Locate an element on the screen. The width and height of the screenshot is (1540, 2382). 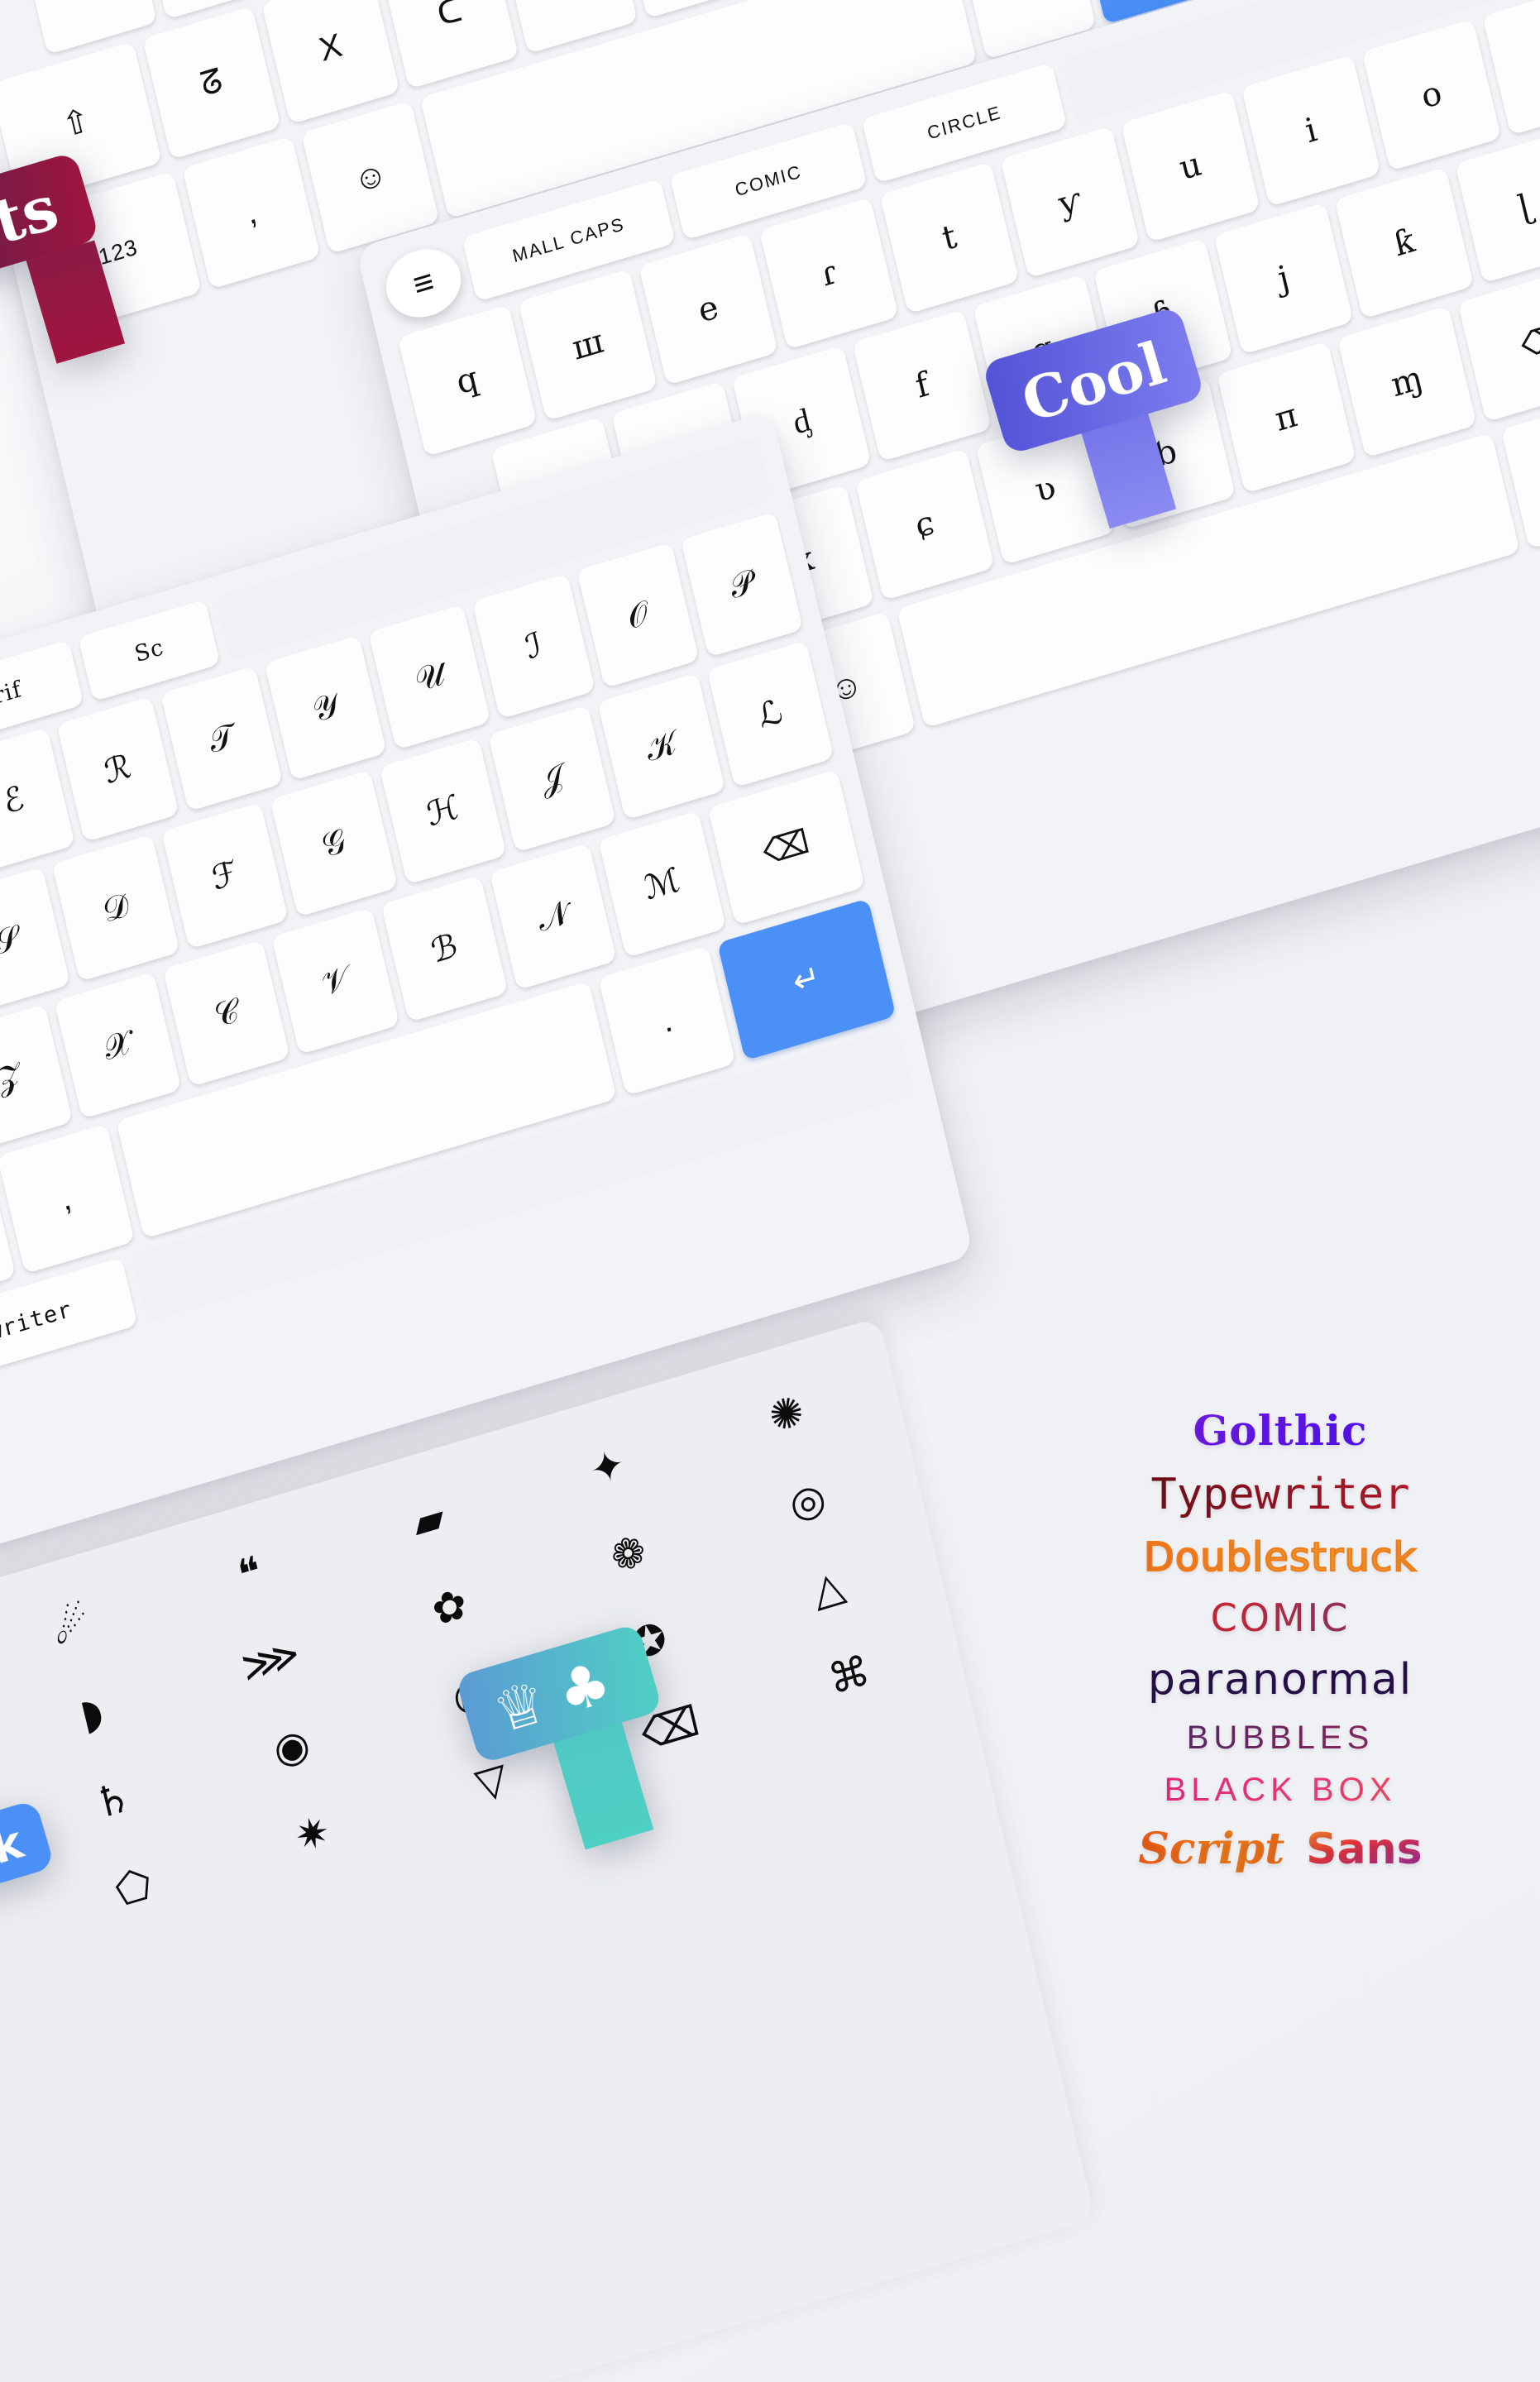
skey-d: 𝒟 is located at coordinates (115, 908).